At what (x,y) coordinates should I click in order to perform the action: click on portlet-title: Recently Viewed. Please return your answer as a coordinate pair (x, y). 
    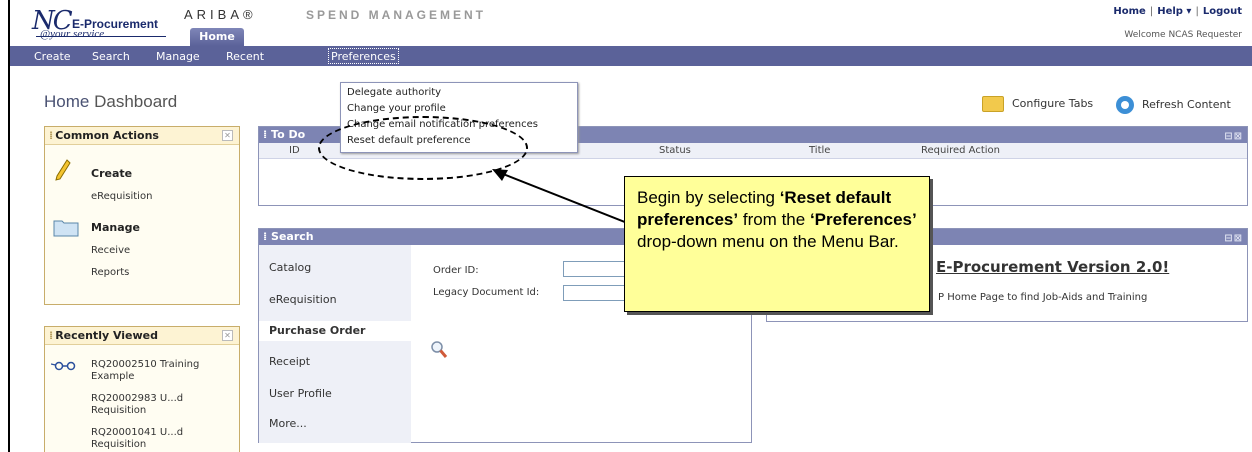
    Looking at the image, I should click on (107, 335).